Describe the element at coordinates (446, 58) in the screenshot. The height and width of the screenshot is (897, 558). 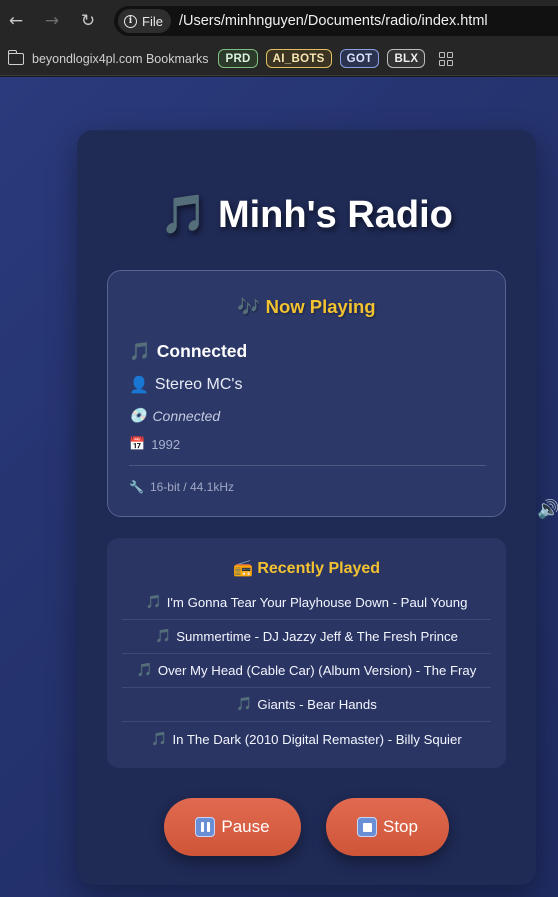
I see `apps-grid-icon` at that location.